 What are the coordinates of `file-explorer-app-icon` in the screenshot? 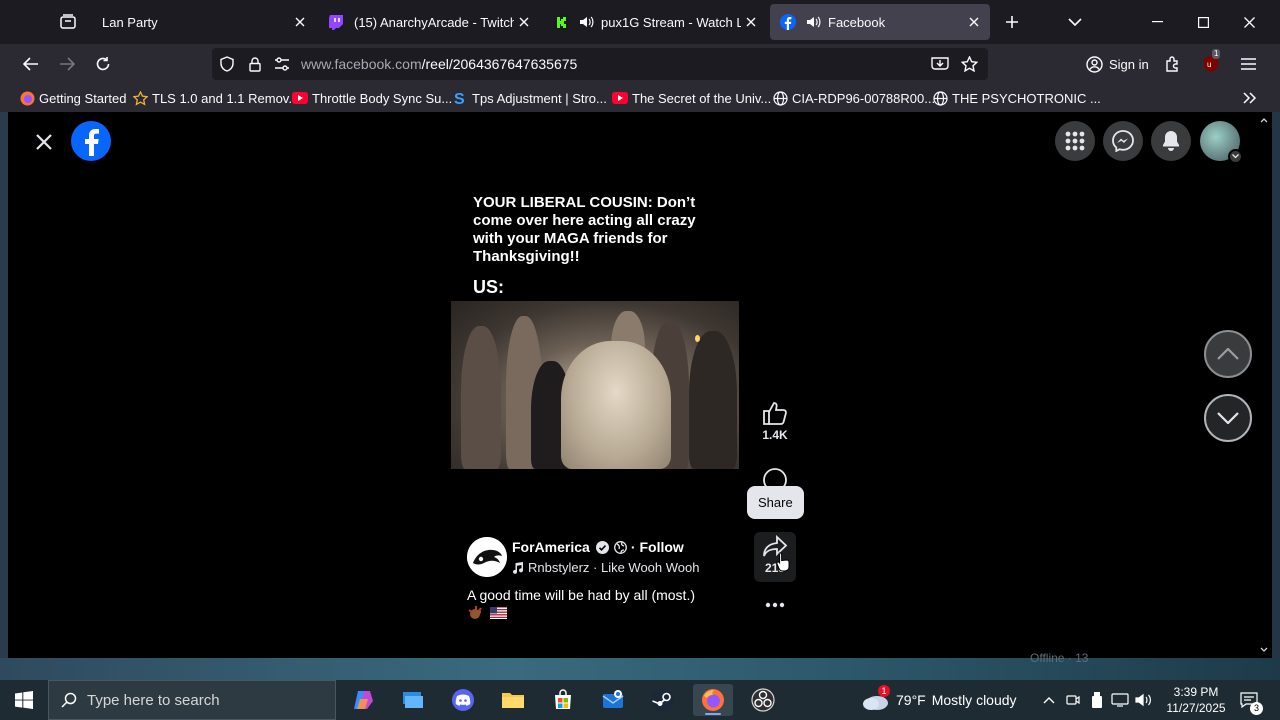 It's located at (513, 700).